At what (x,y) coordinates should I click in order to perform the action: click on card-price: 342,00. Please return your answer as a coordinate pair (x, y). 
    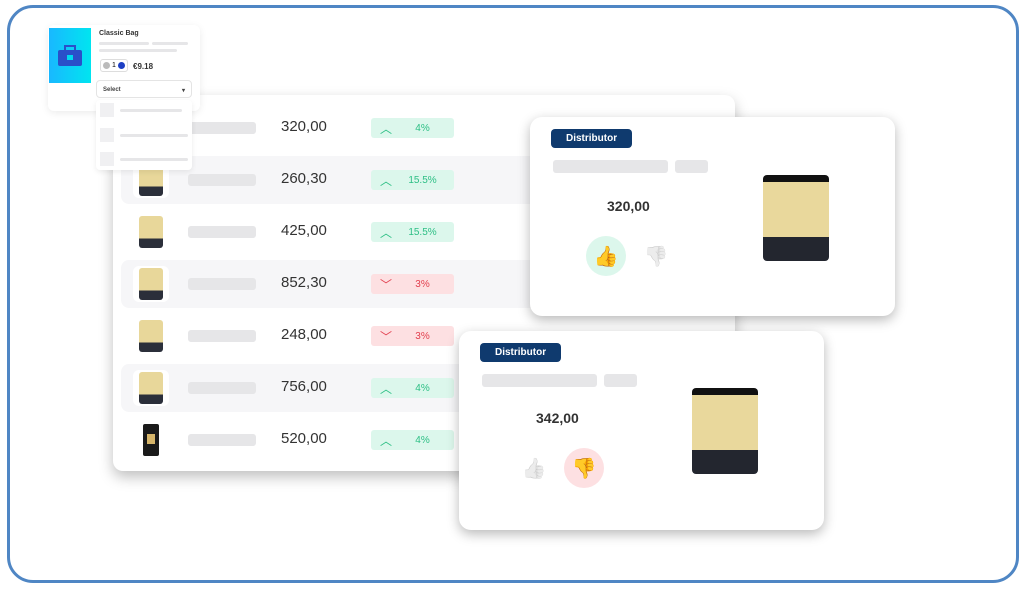
    Looking at the image, I should click on (557, 418).